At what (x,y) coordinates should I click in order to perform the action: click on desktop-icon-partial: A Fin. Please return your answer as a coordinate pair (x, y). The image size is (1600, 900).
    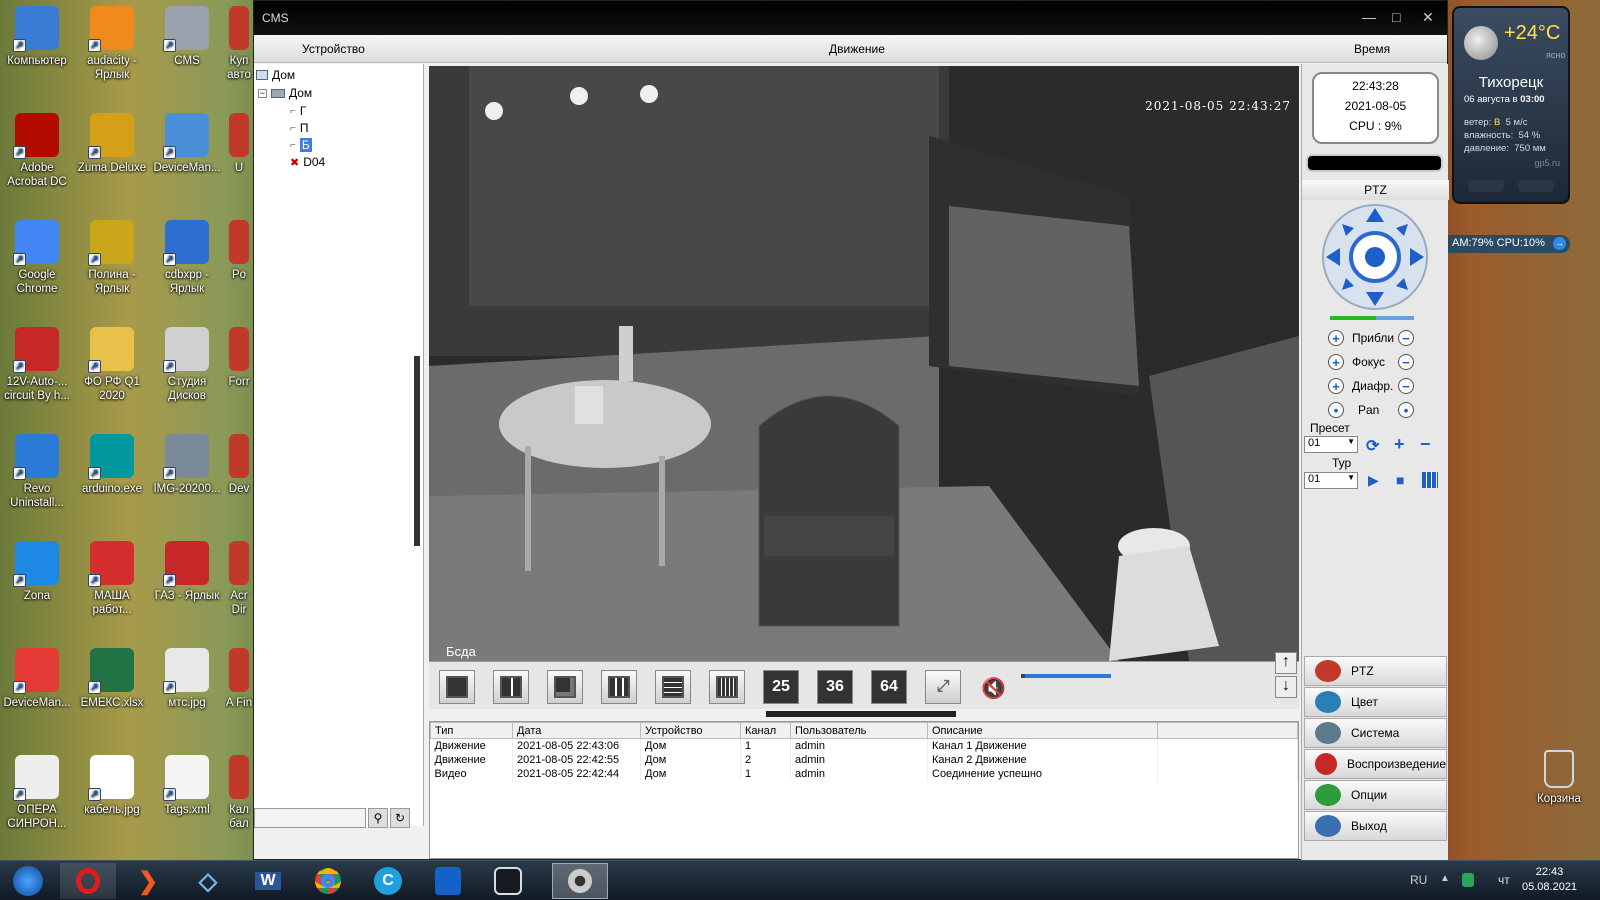
    Looking at the image, I should click on (239, 679).